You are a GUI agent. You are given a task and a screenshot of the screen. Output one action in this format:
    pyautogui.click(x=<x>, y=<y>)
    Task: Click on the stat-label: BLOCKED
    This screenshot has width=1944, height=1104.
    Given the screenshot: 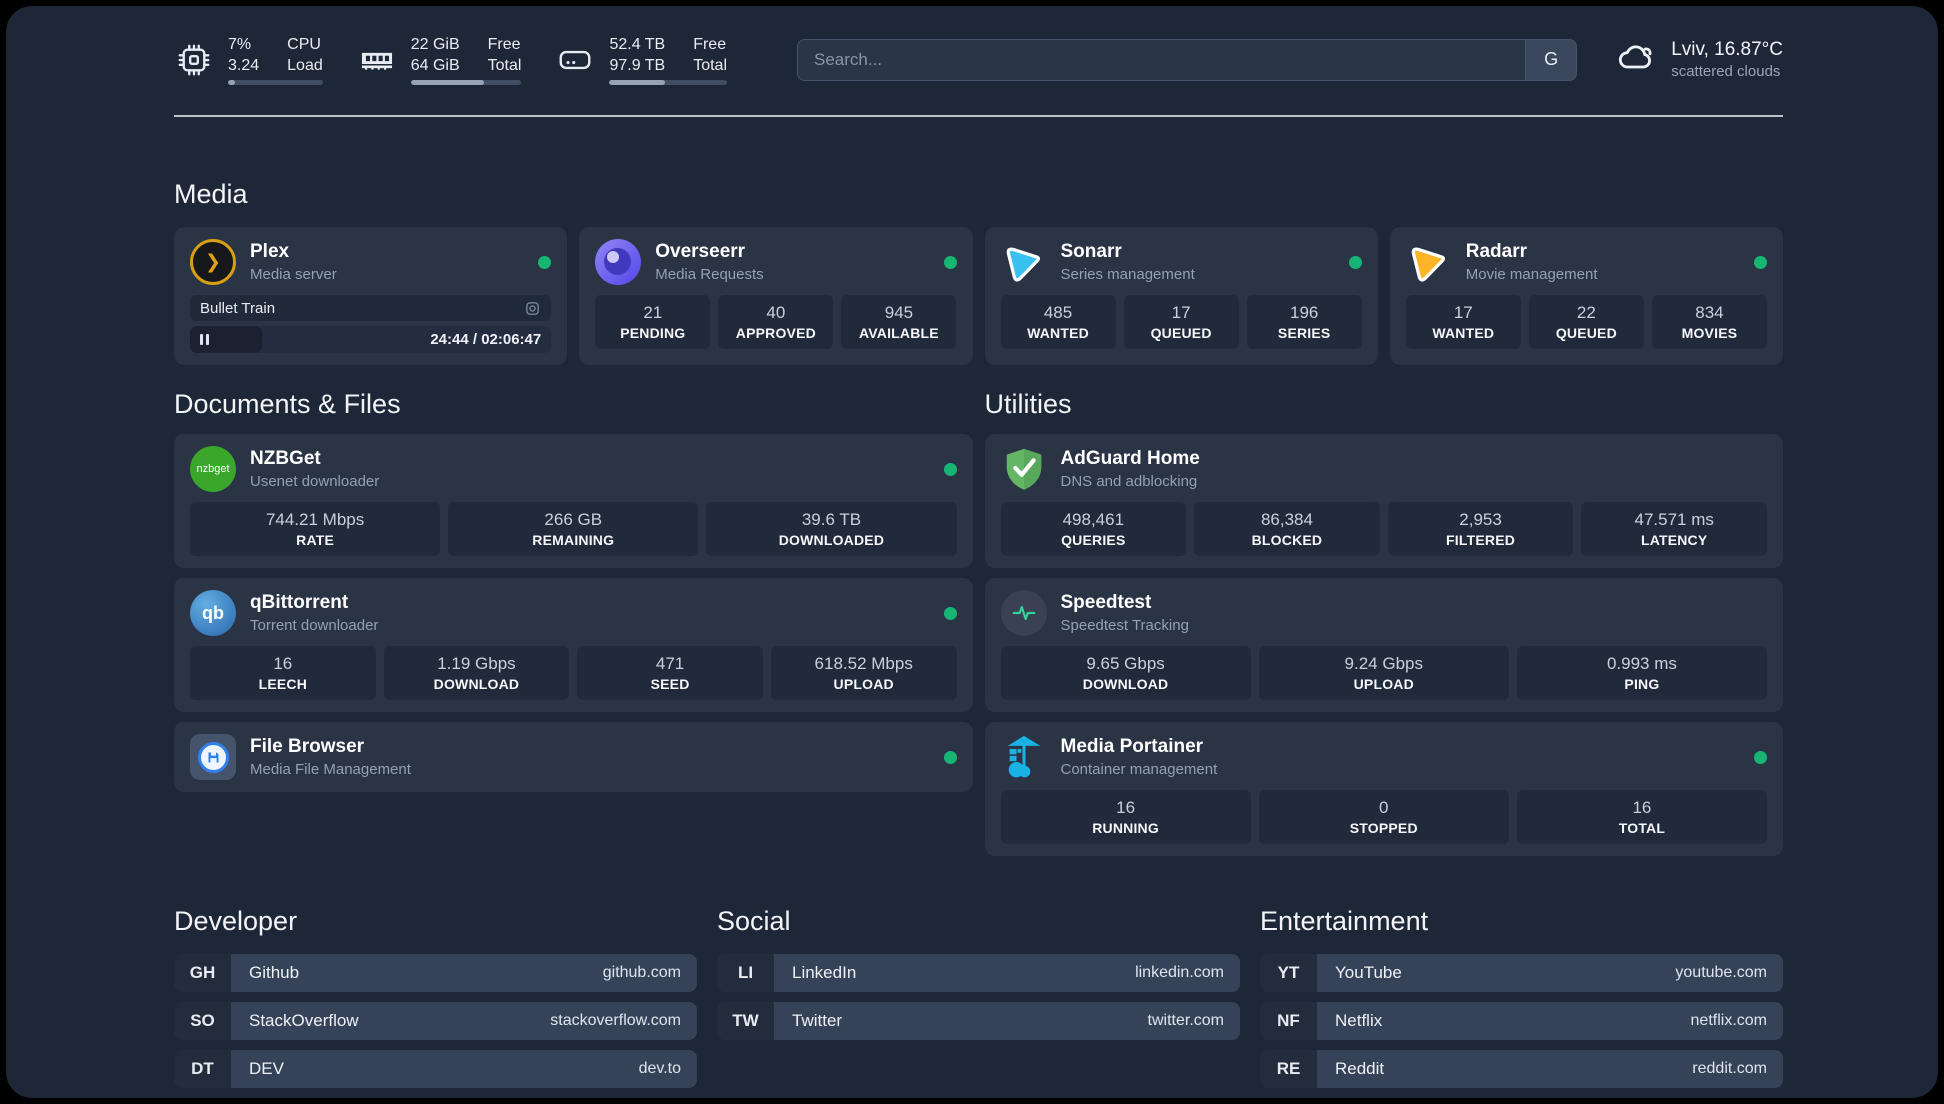 What is the action you would take?
    pyautogui.click(x=1287, y=540)
    